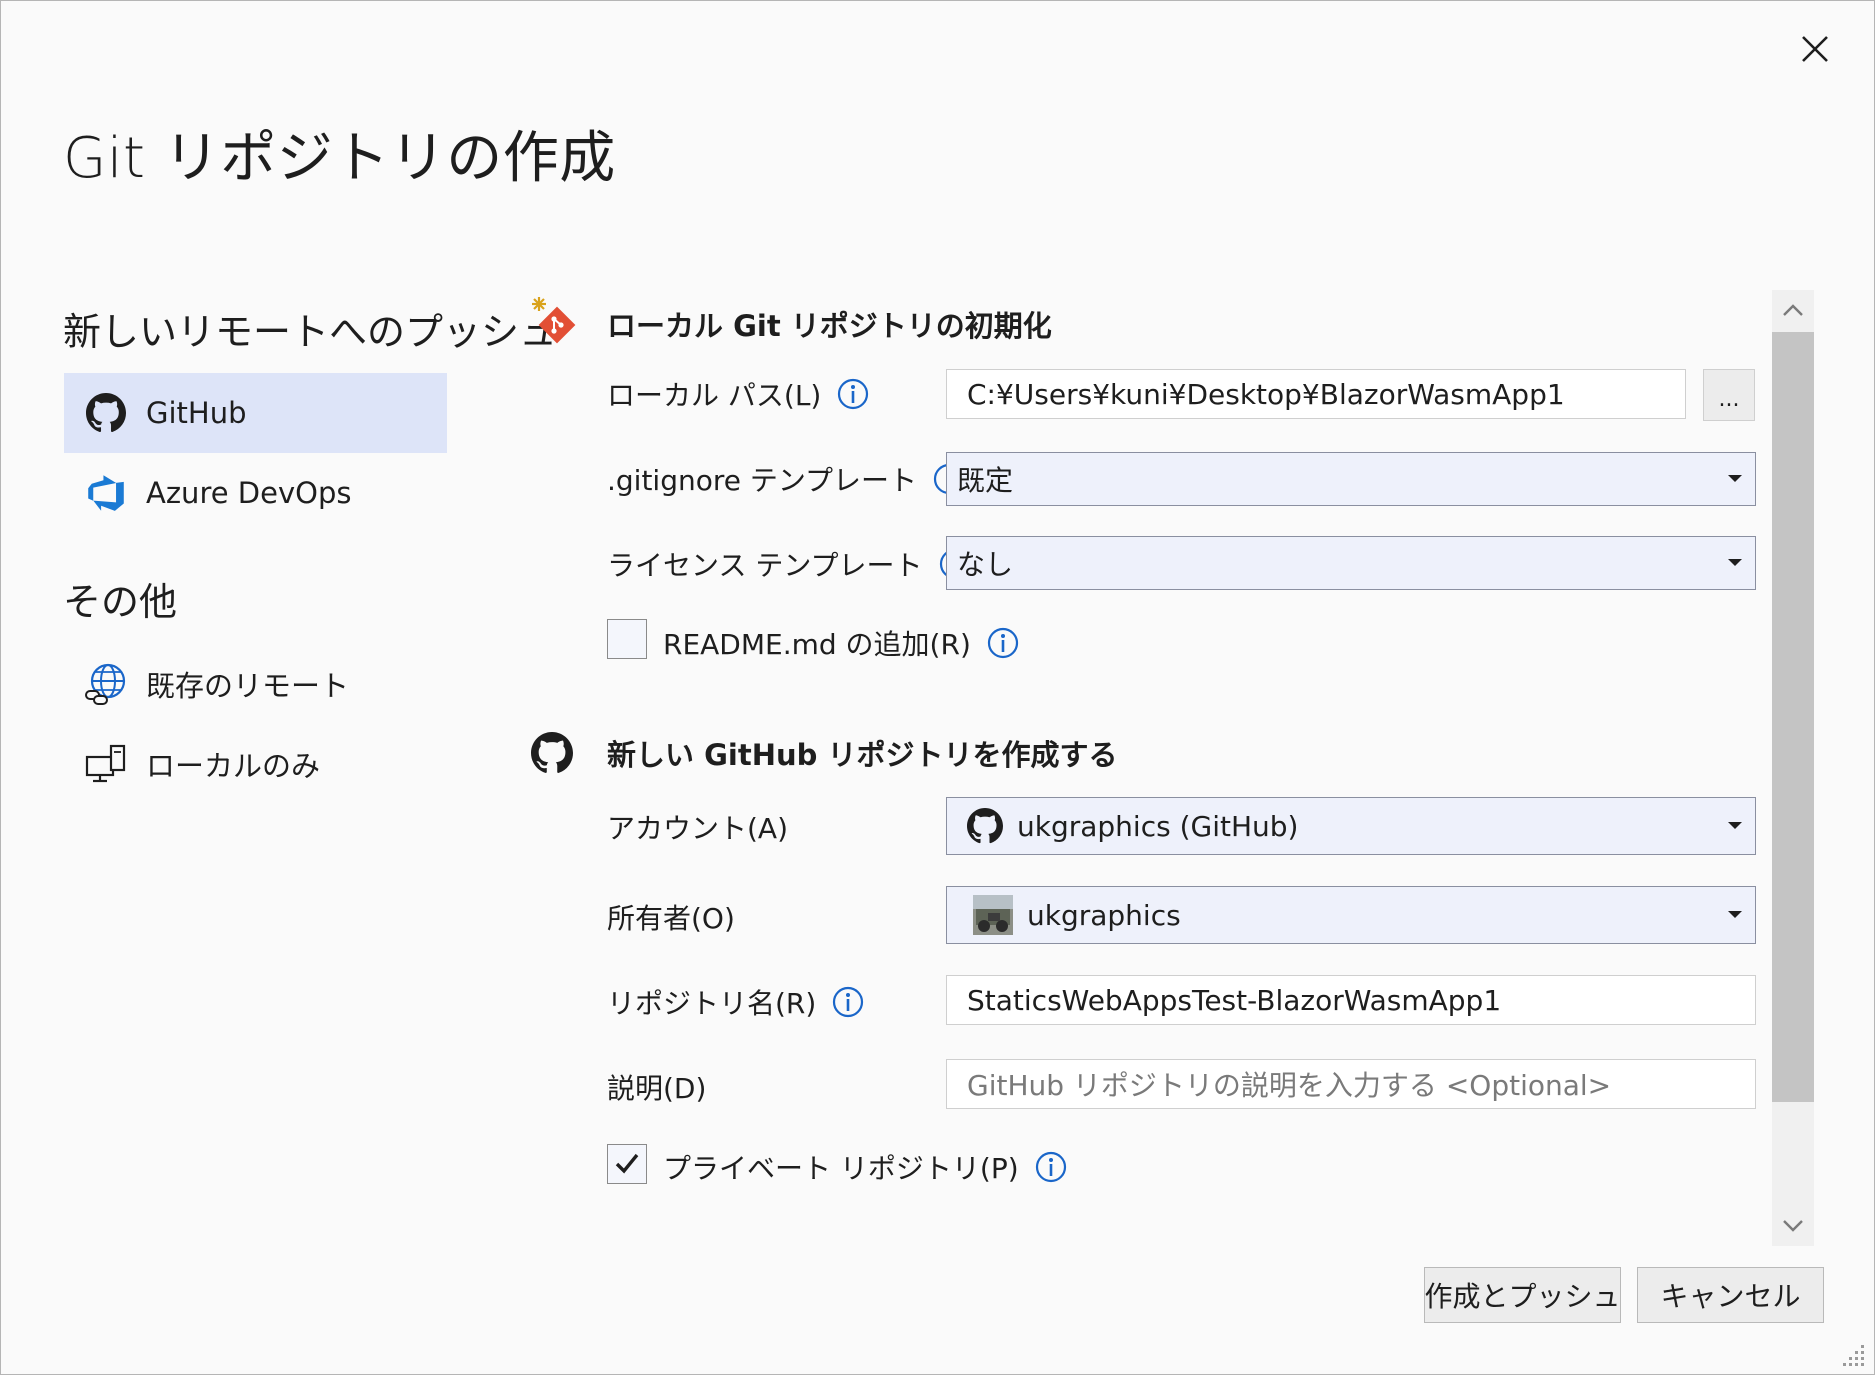 The height and width of the screenshot is (1375, 1875). I want to click on license-value: なし, so click(985, 564).